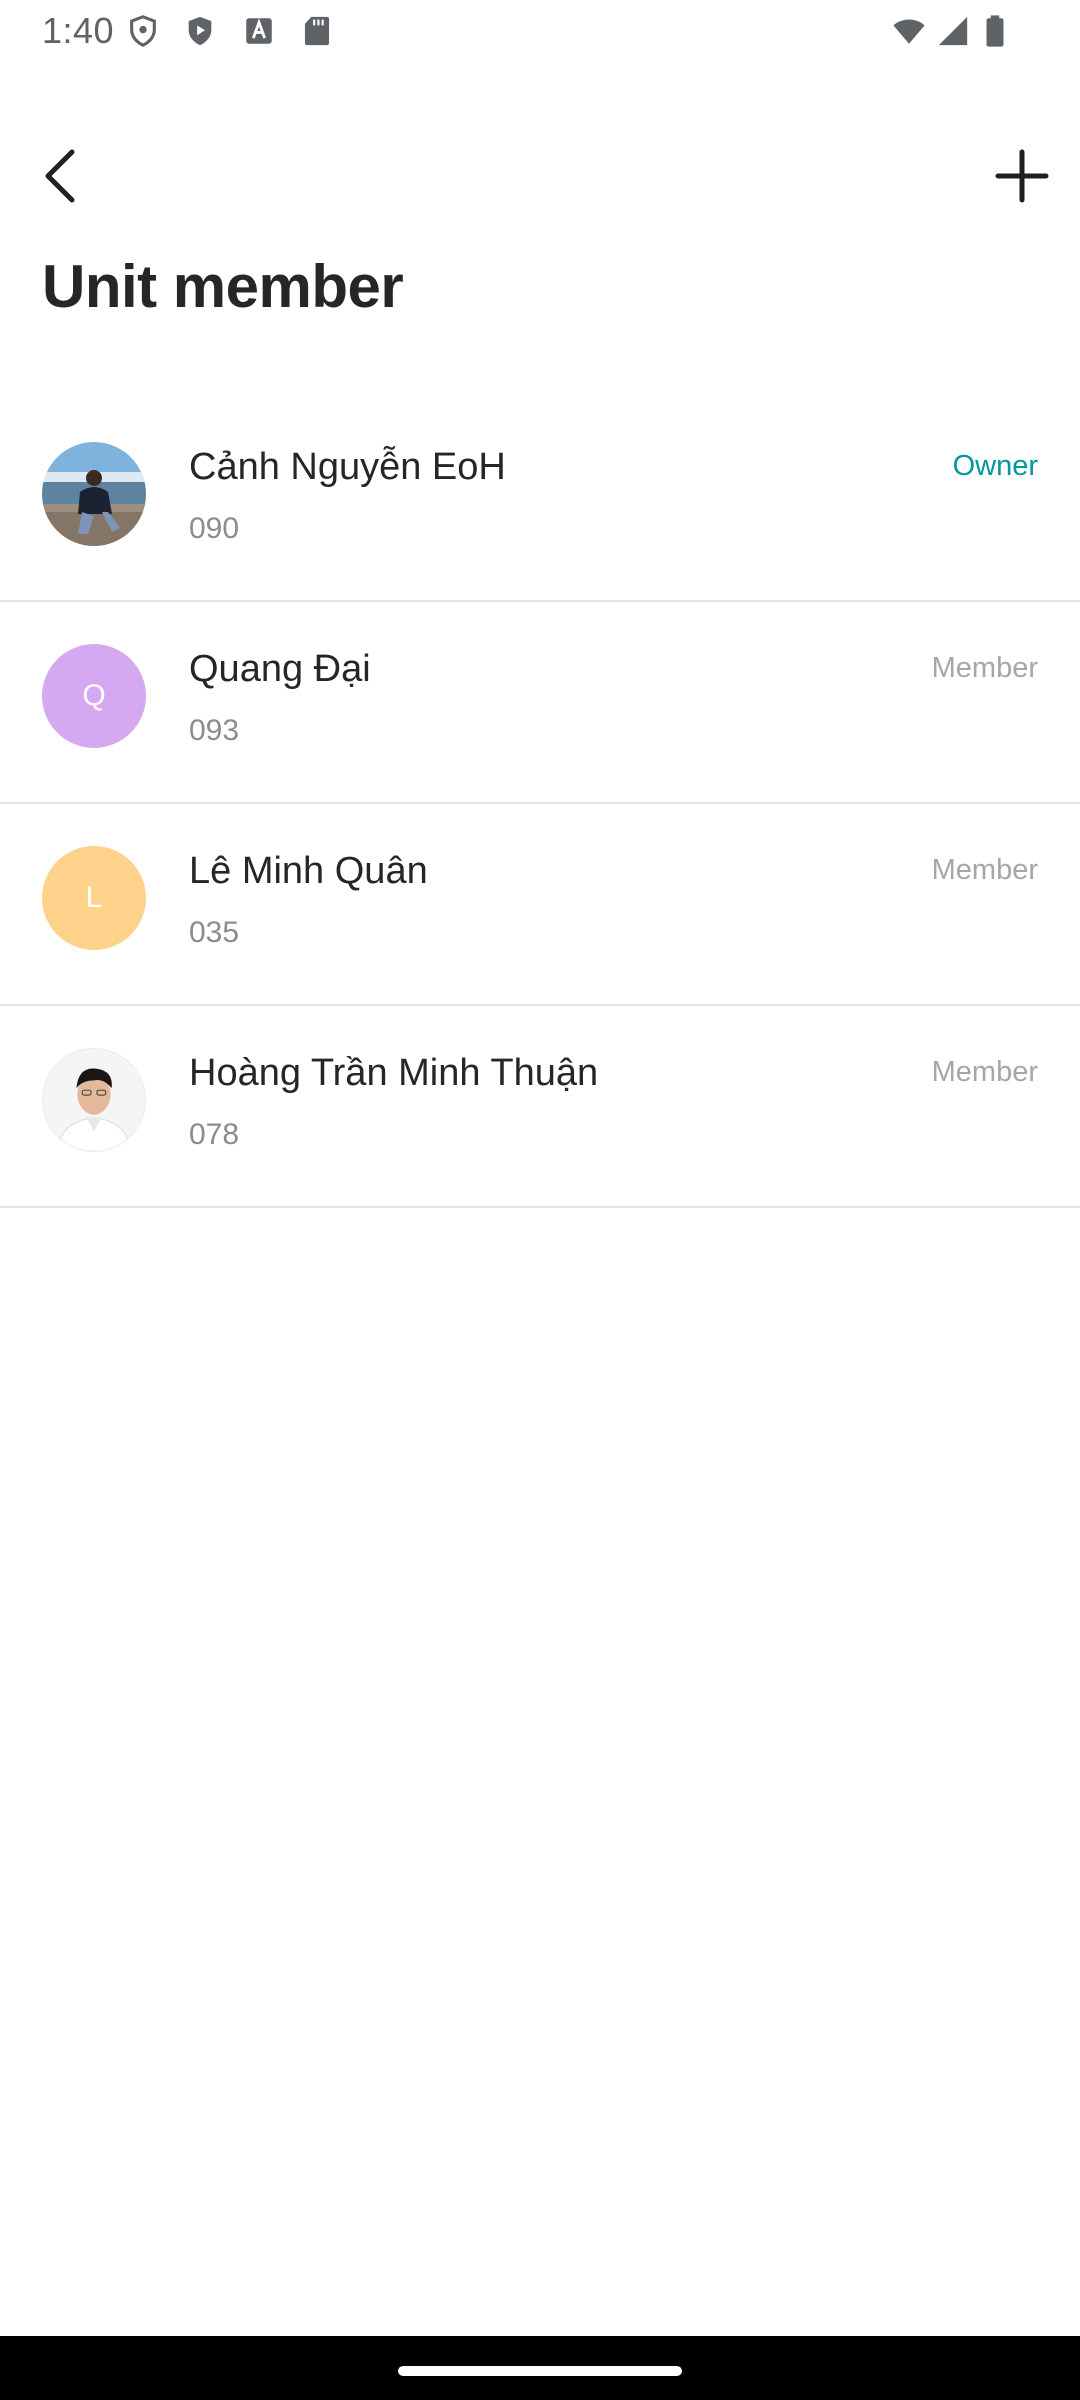  Describe the element at coordinates (200, 31) in the screenshot. I see `play-protect-icon` at that location.